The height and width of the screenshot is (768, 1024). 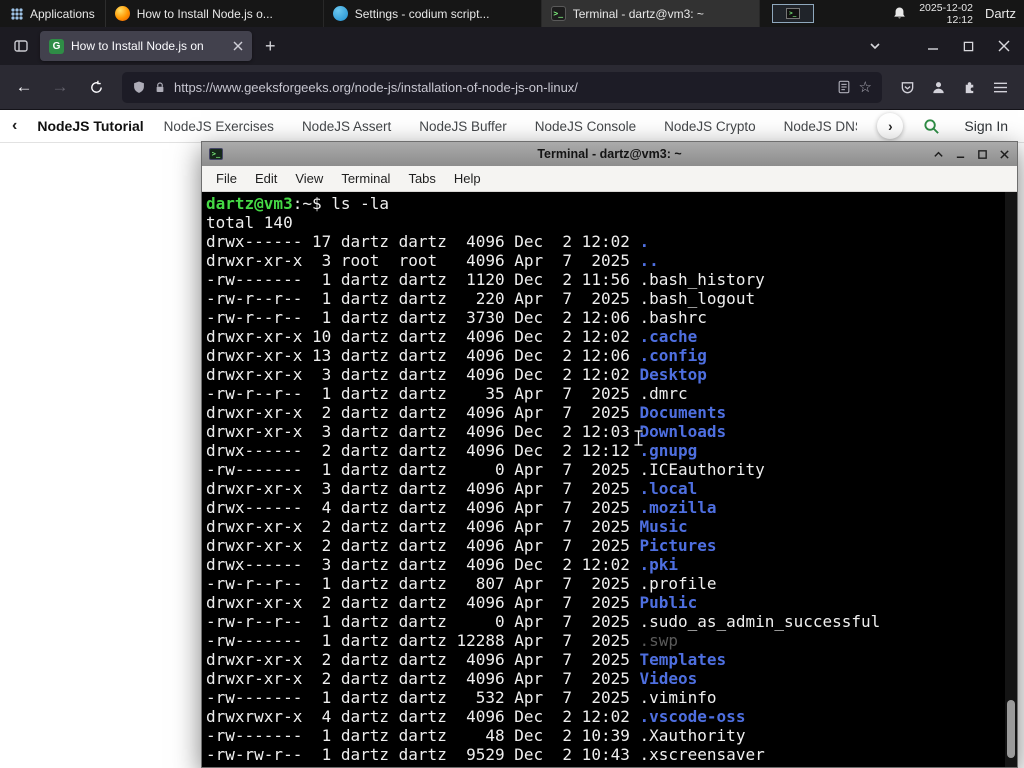 I want to click on extensions-puzzle-icon, so click(x=969, y=87).